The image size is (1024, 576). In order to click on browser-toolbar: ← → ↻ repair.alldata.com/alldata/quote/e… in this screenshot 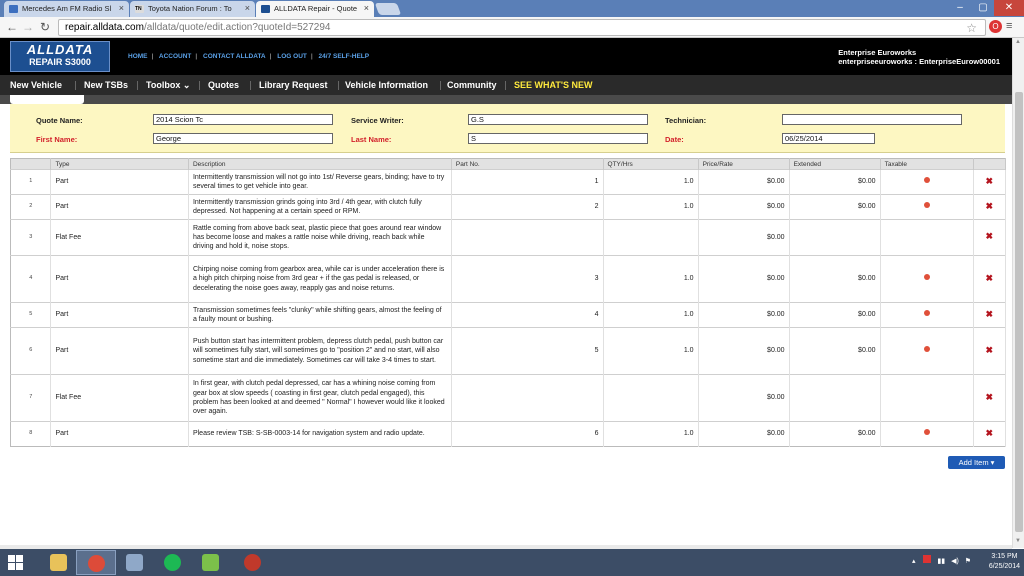, I will do `click(512, 27)`.